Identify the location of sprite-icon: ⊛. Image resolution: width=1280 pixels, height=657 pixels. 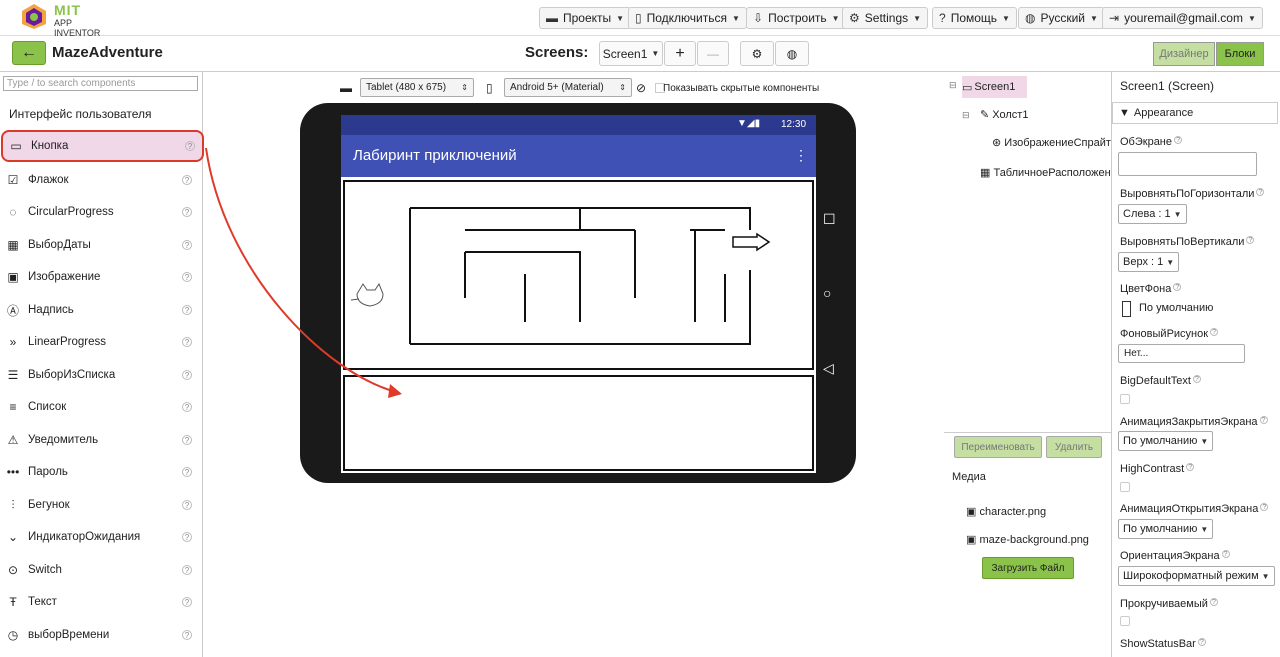
(997, 143).